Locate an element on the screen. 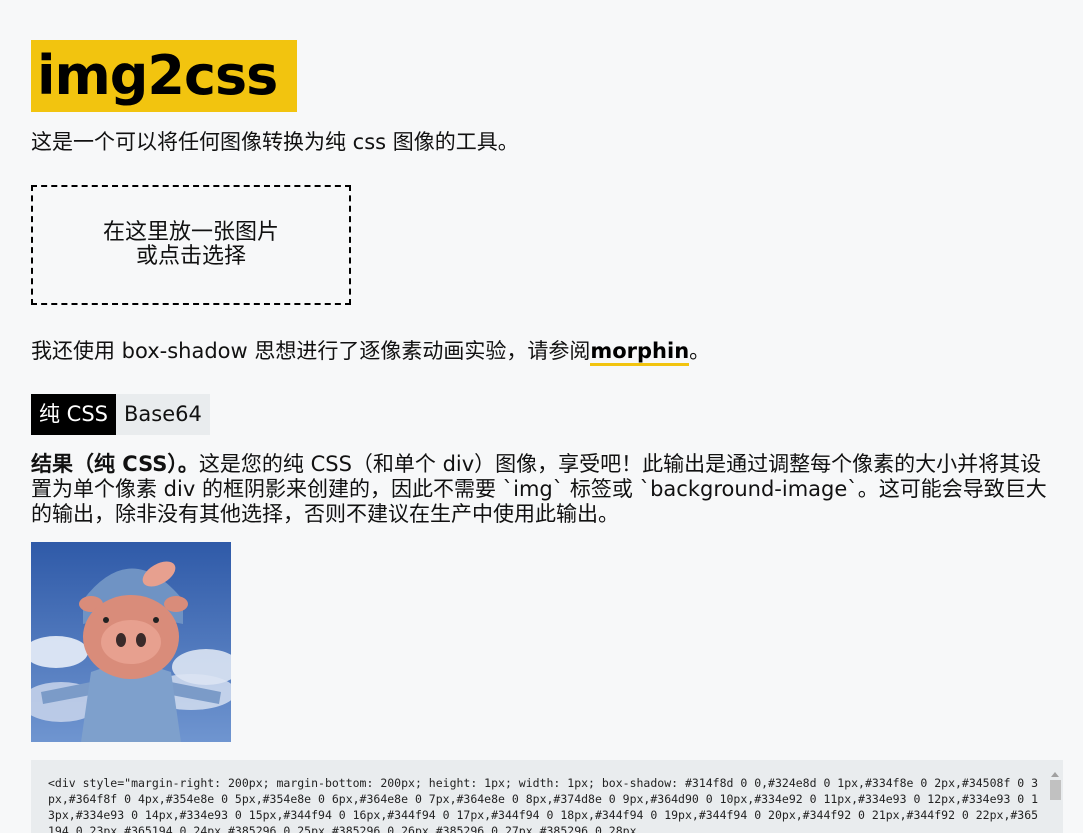 Image resolution: width=1083 pixels, height=833 pixels. dropzone-label-line2: 或点击选择 is located at coordinates (190, 256).